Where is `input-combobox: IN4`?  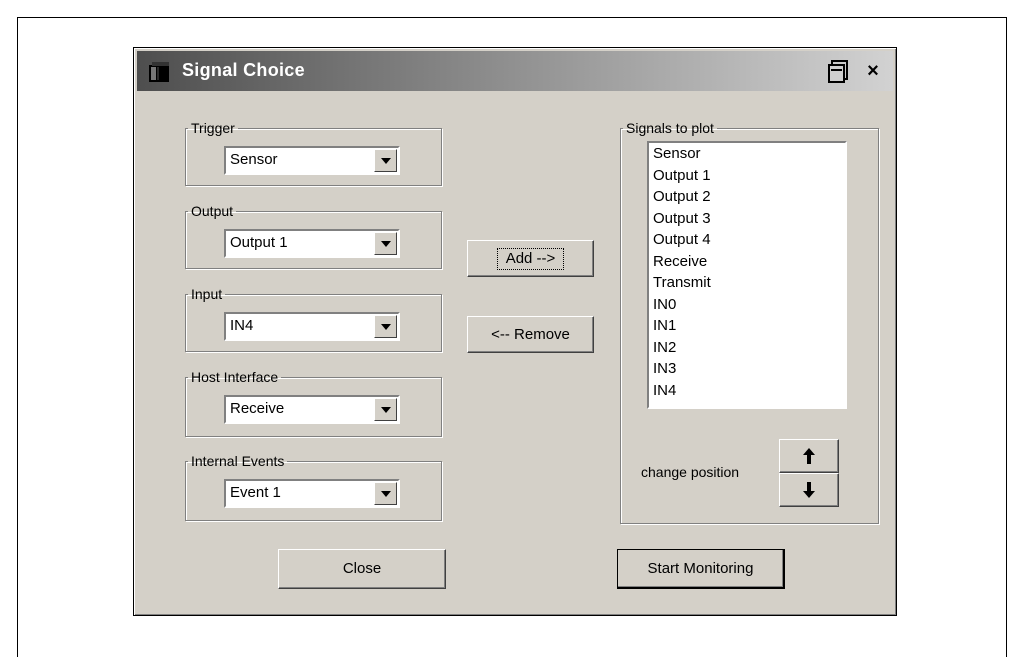
input-combobox: IN4 is located at coordinates (312, 326).